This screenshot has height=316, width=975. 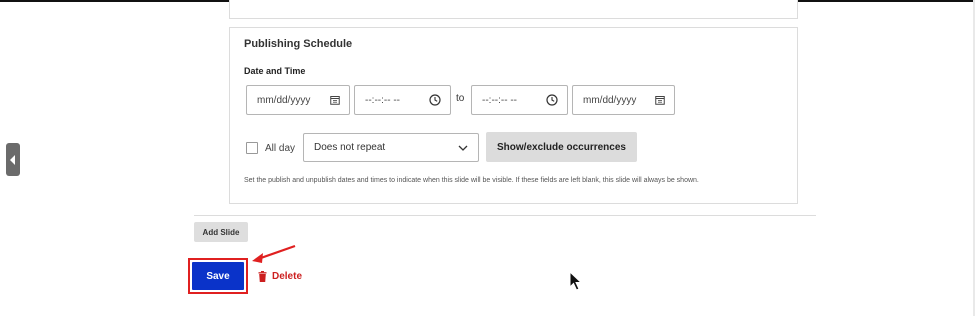 I want to click on add-slide-button: Add Slide, so click(x=221, y=232).